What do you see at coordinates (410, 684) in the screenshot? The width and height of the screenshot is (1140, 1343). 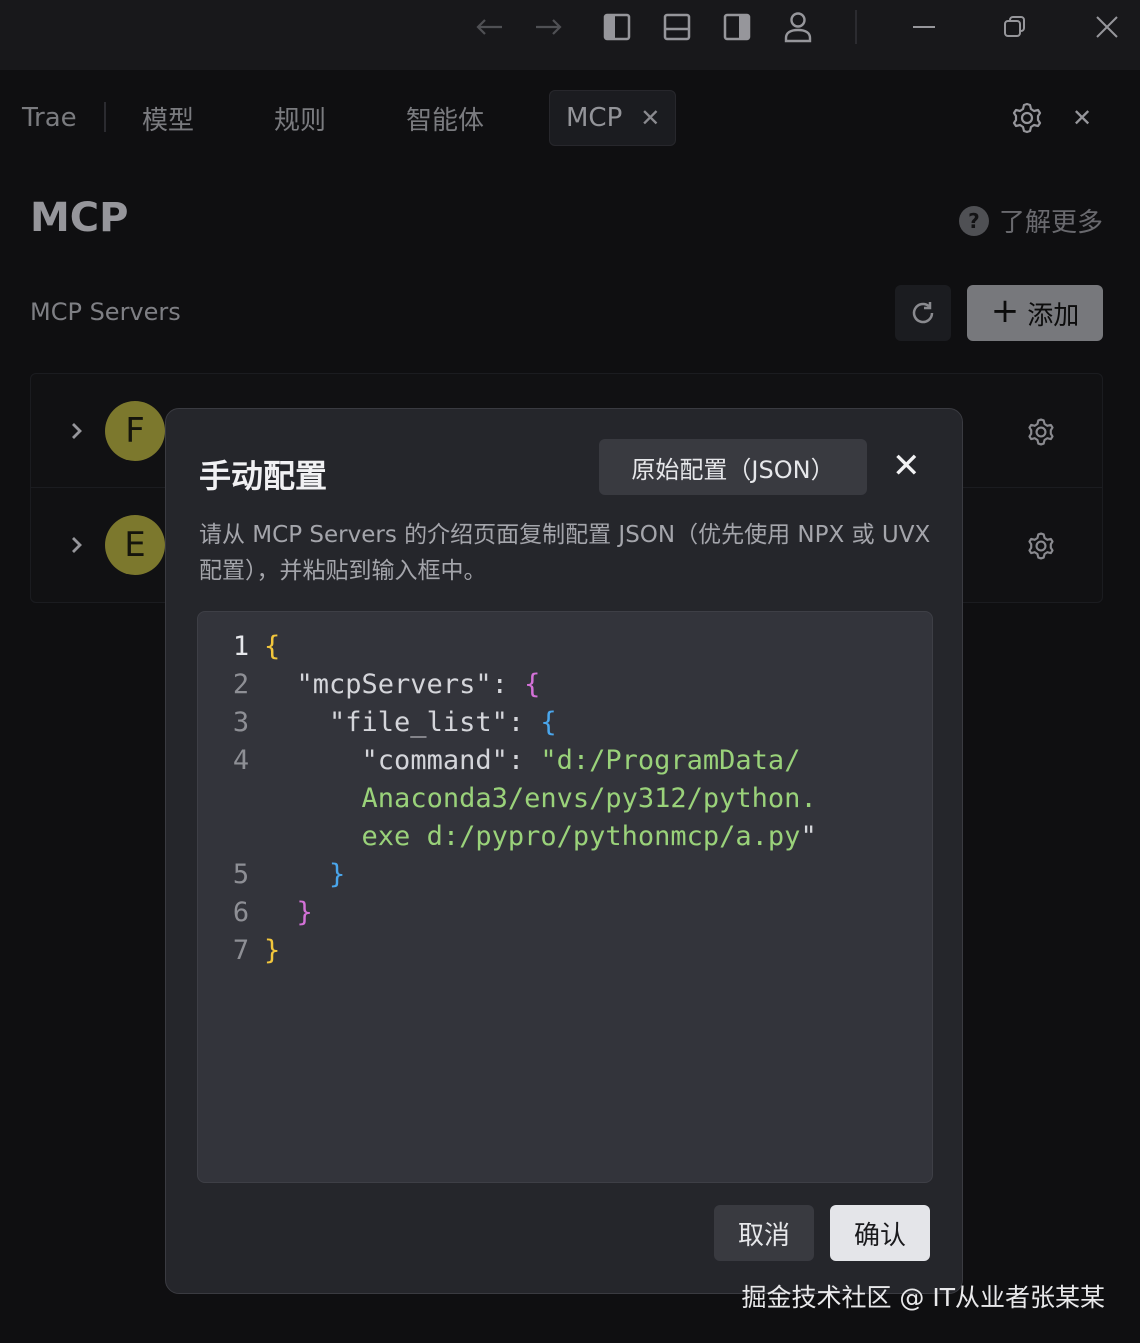 I see `json-key: "mcpServers":` at bounding box center [410, 684].